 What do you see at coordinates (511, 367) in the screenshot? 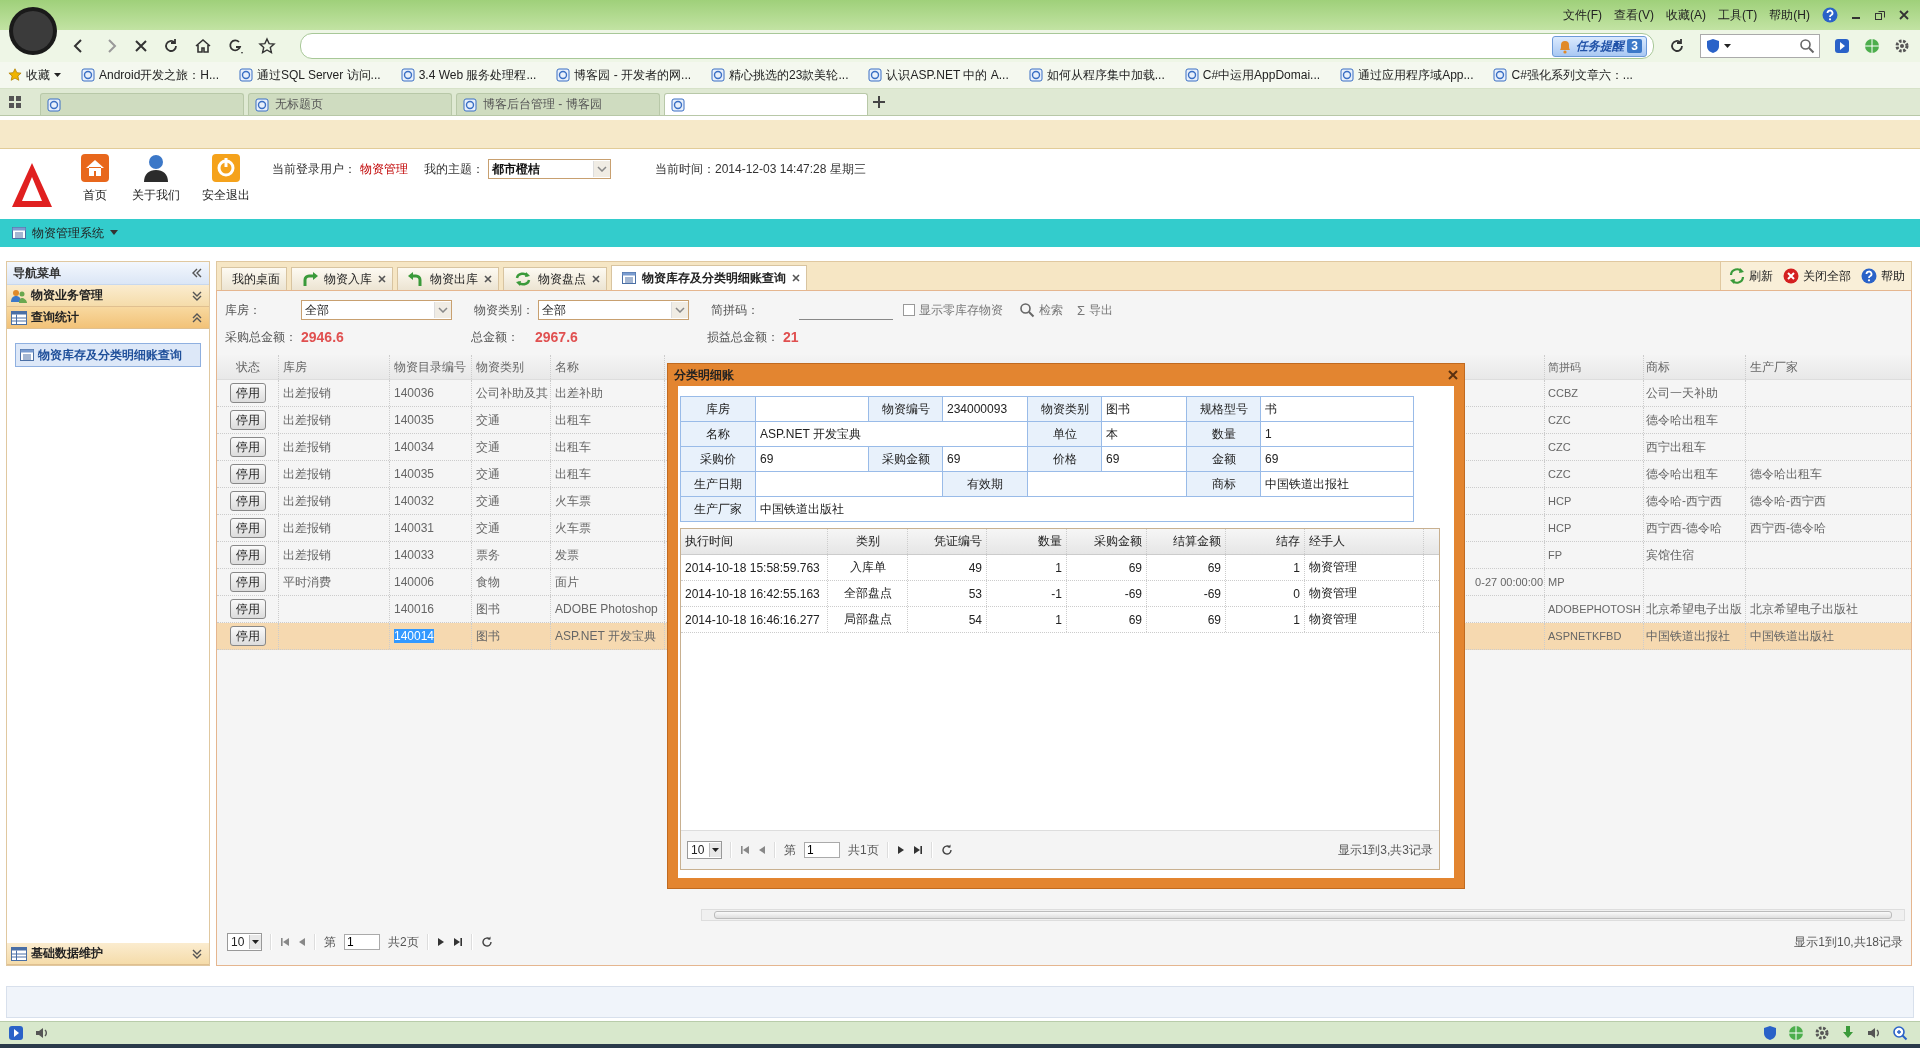
I see `column-header: 物资类别` at bounding box center [511, 367].